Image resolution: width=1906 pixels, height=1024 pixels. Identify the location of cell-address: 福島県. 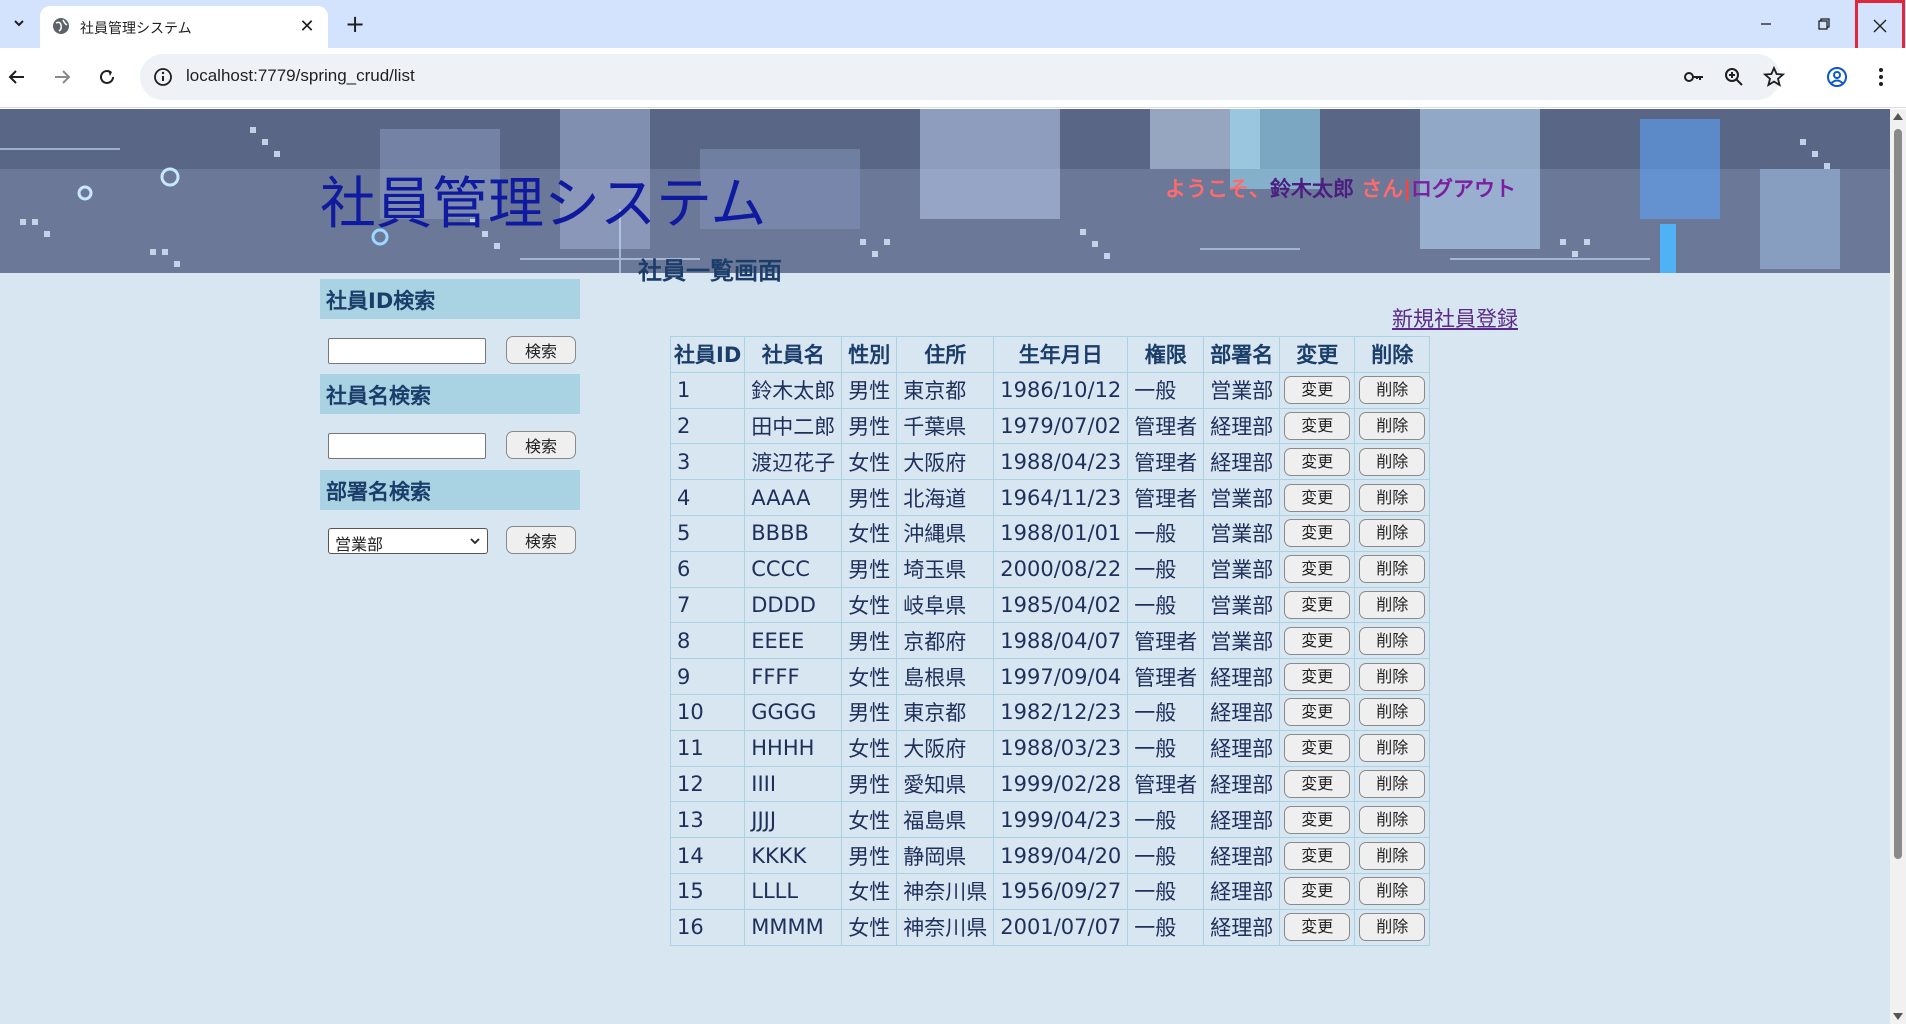
(945, 820).